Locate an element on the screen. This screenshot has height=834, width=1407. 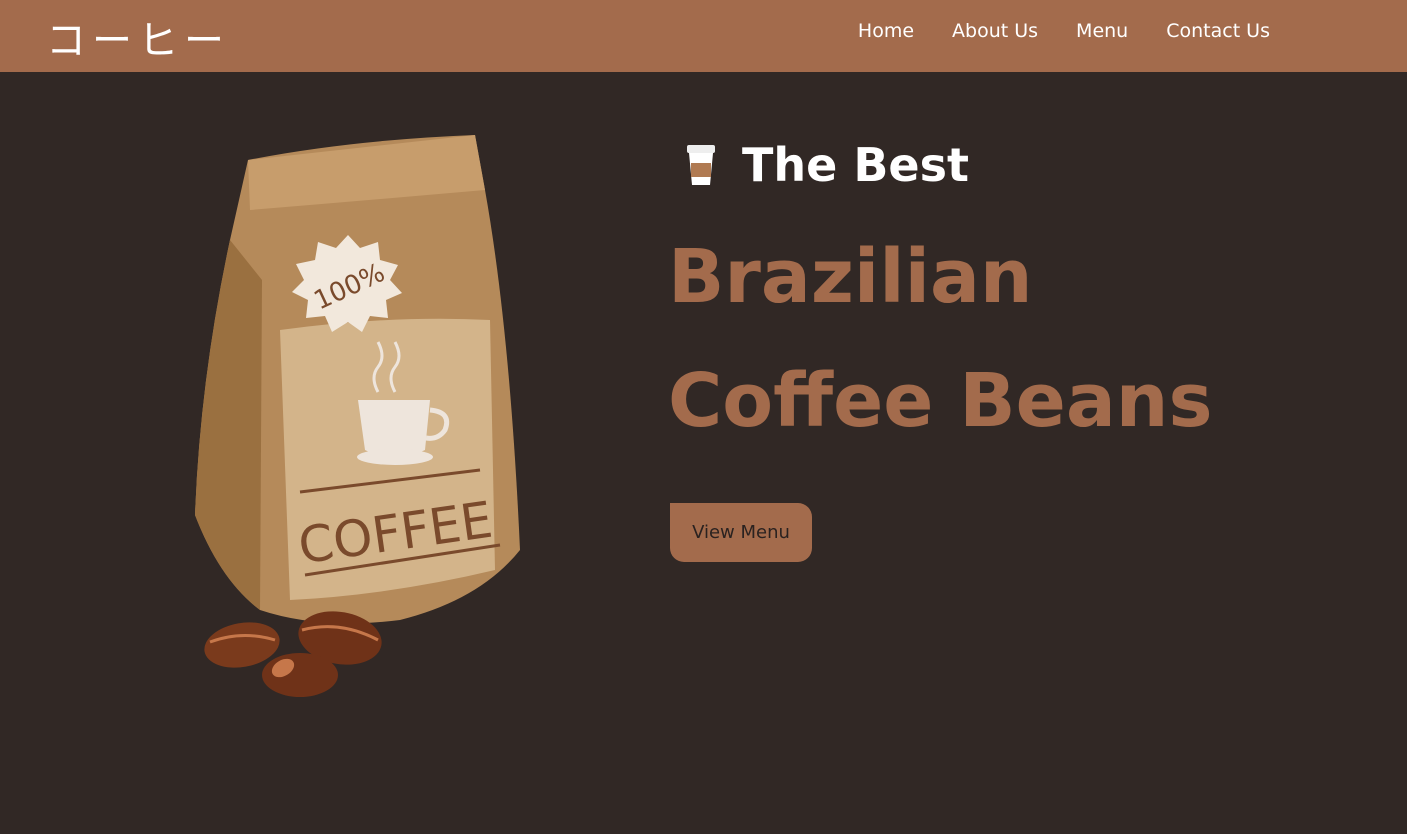
nav-link-menu: Menu is located at coordinates (1102, 31).